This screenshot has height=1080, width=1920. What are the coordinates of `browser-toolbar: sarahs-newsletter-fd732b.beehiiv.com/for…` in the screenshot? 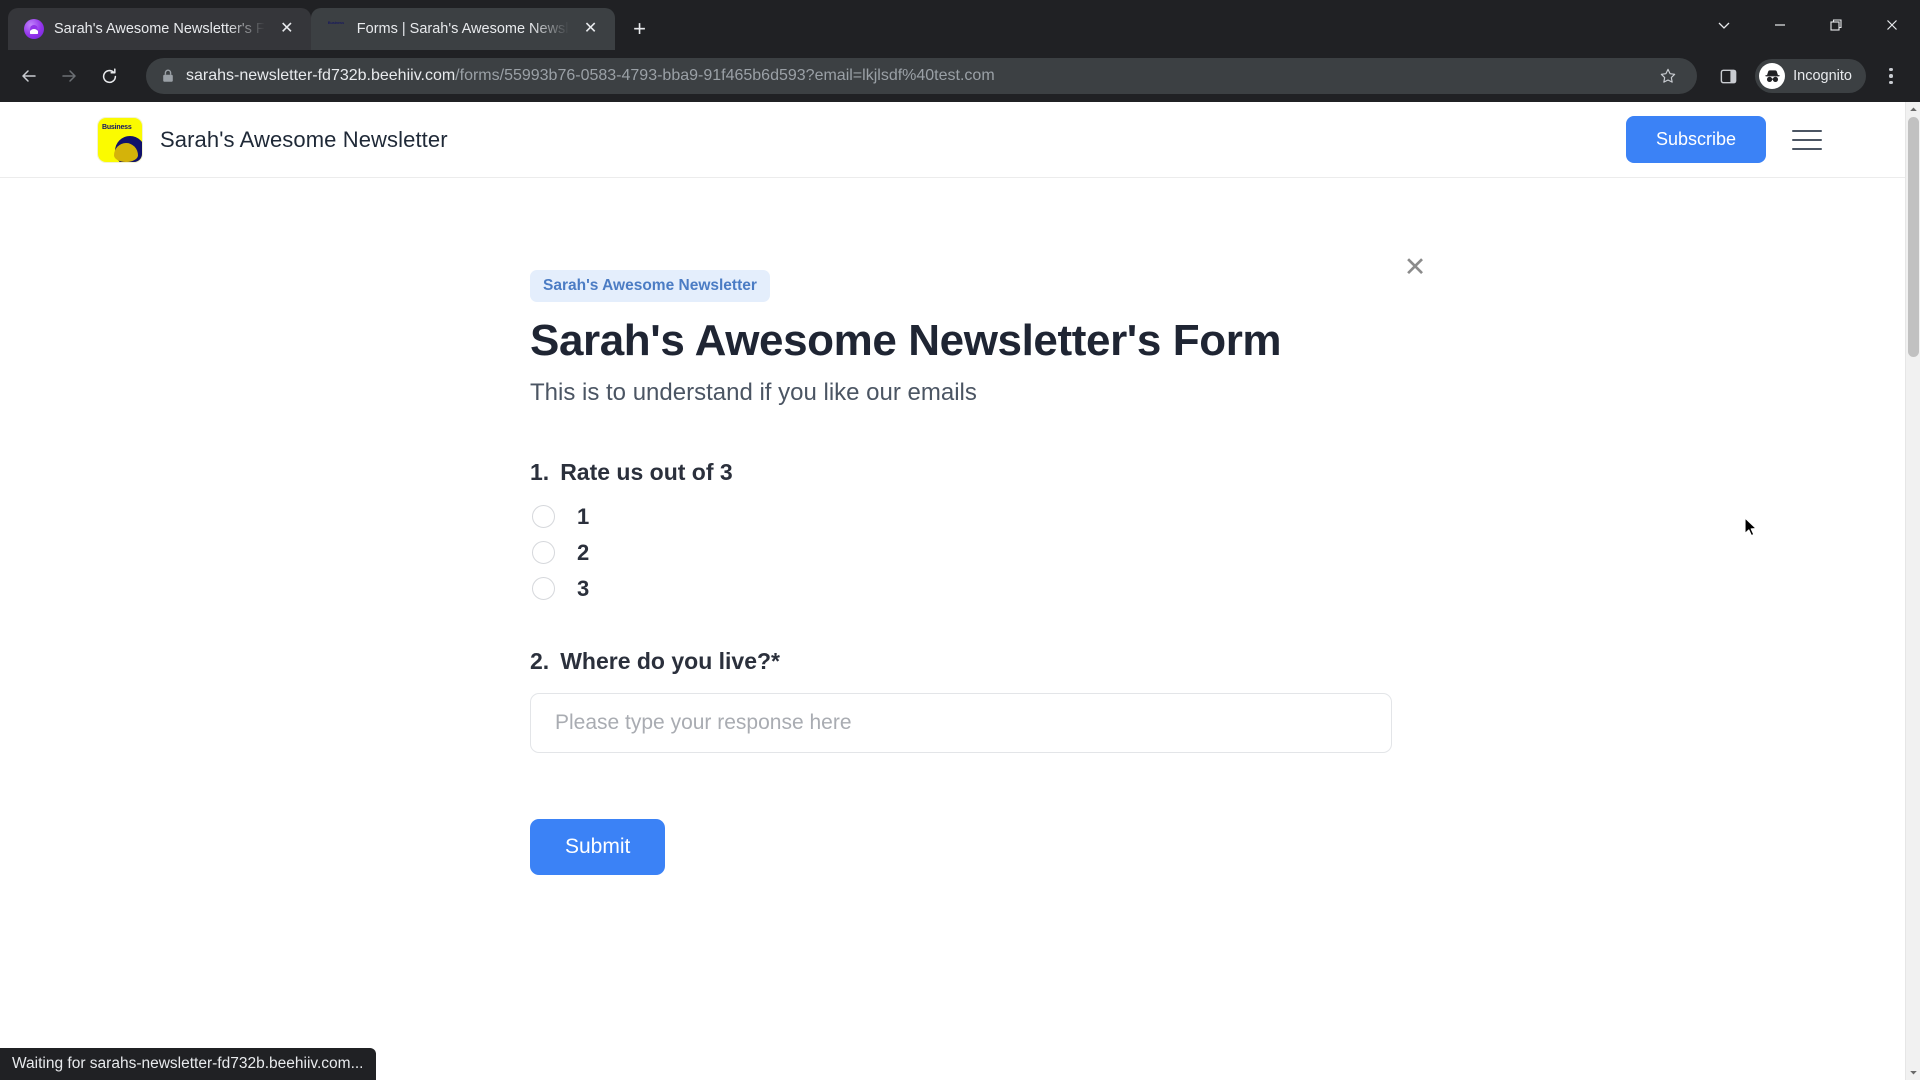 It's located at (960, 76).